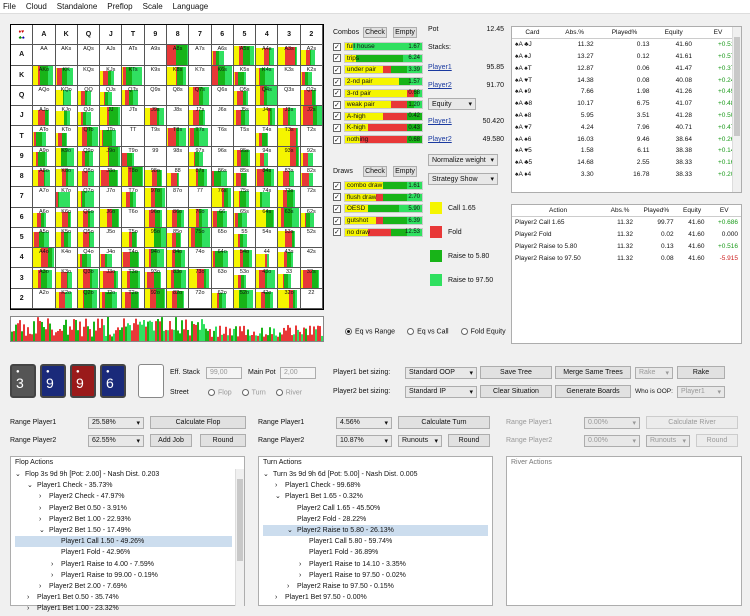 Image resolution: width=750 pixels, height=616 pixels. What do you see at coordinates (66, 156) in the screenshot?
I see `hand-cell-K9o: K9o` at bounding box center [66, 156].